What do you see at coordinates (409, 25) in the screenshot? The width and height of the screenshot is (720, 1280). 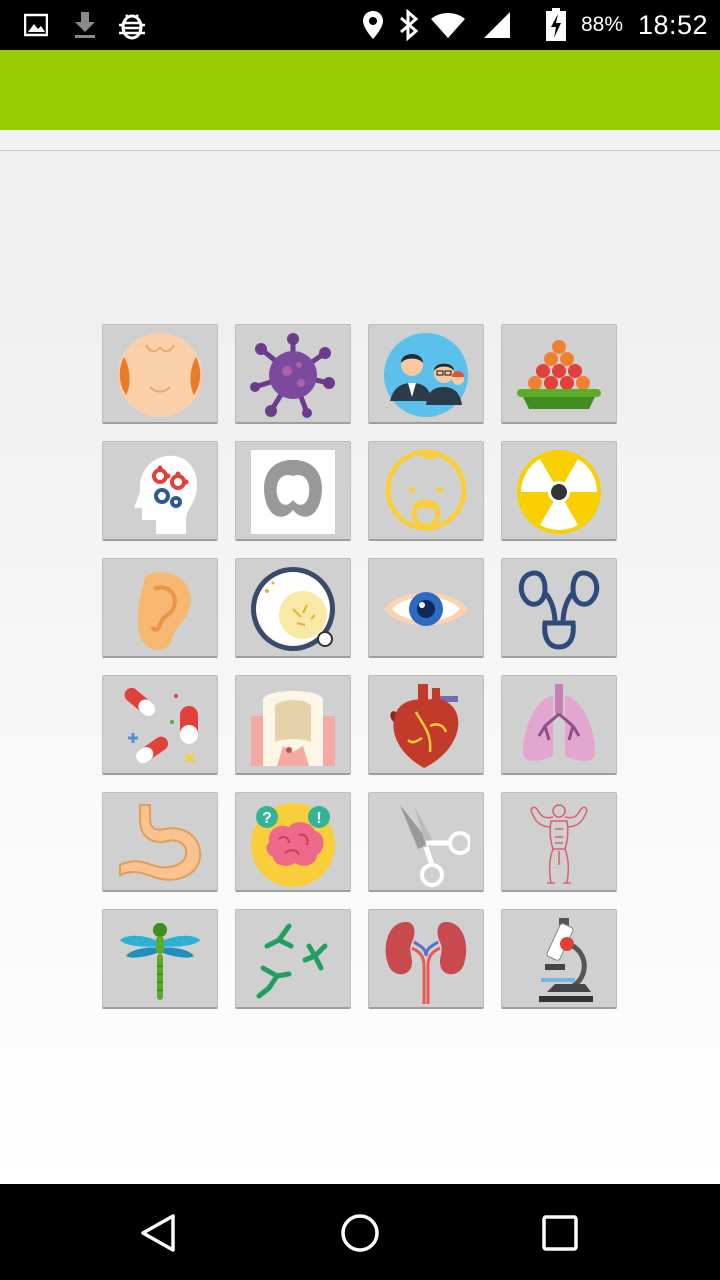 I see `bluetooth-icon` at bounding box center [409, 25].